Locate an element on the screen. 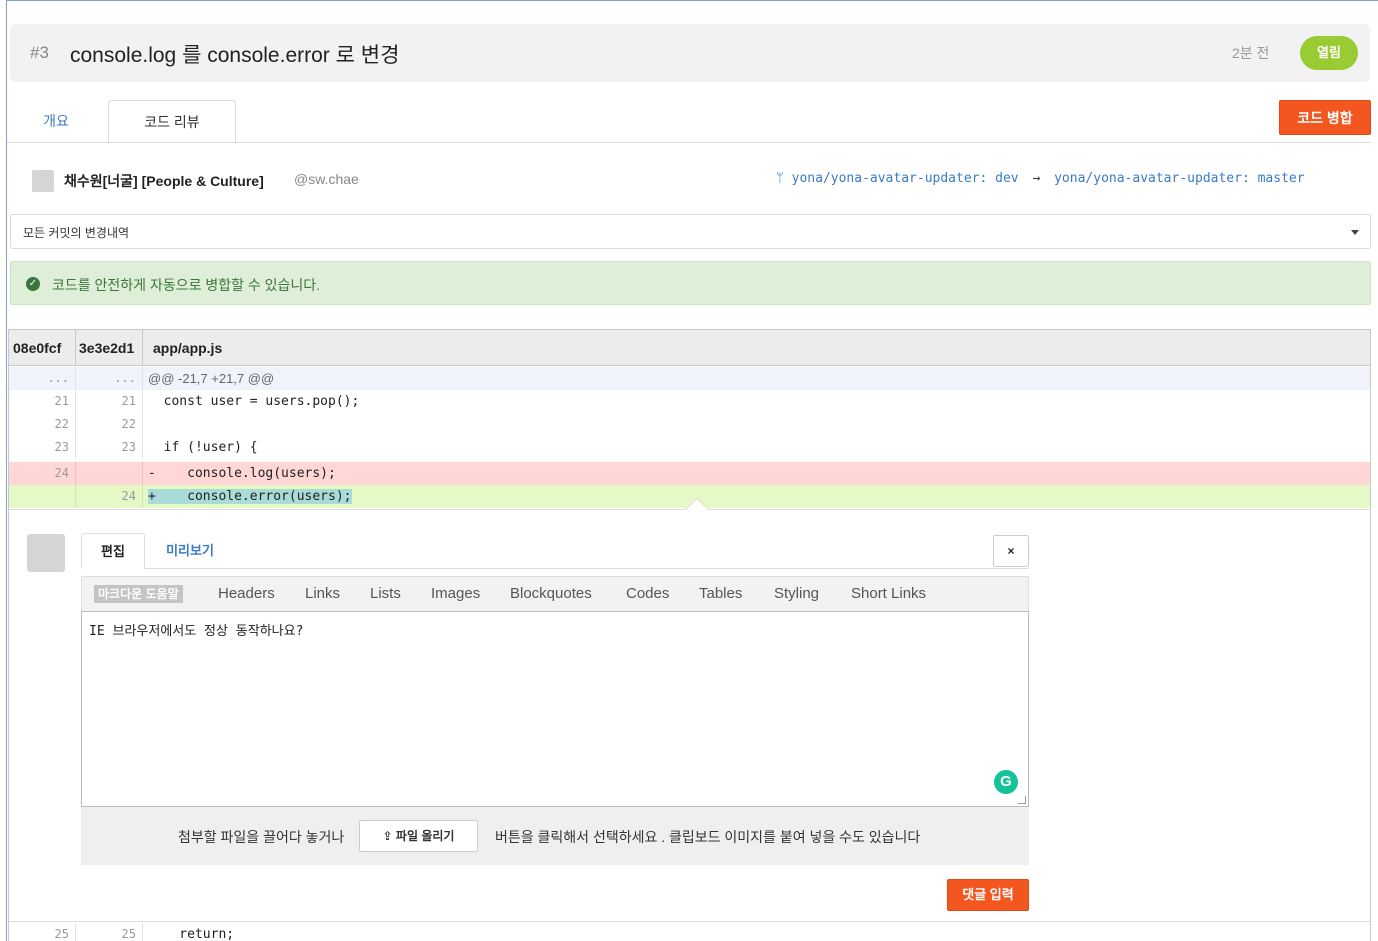 The height and width of the screenshot is (941, 1378). diff-line: 21 21 const user = users.pop(); is located at coordinates (689, 401).